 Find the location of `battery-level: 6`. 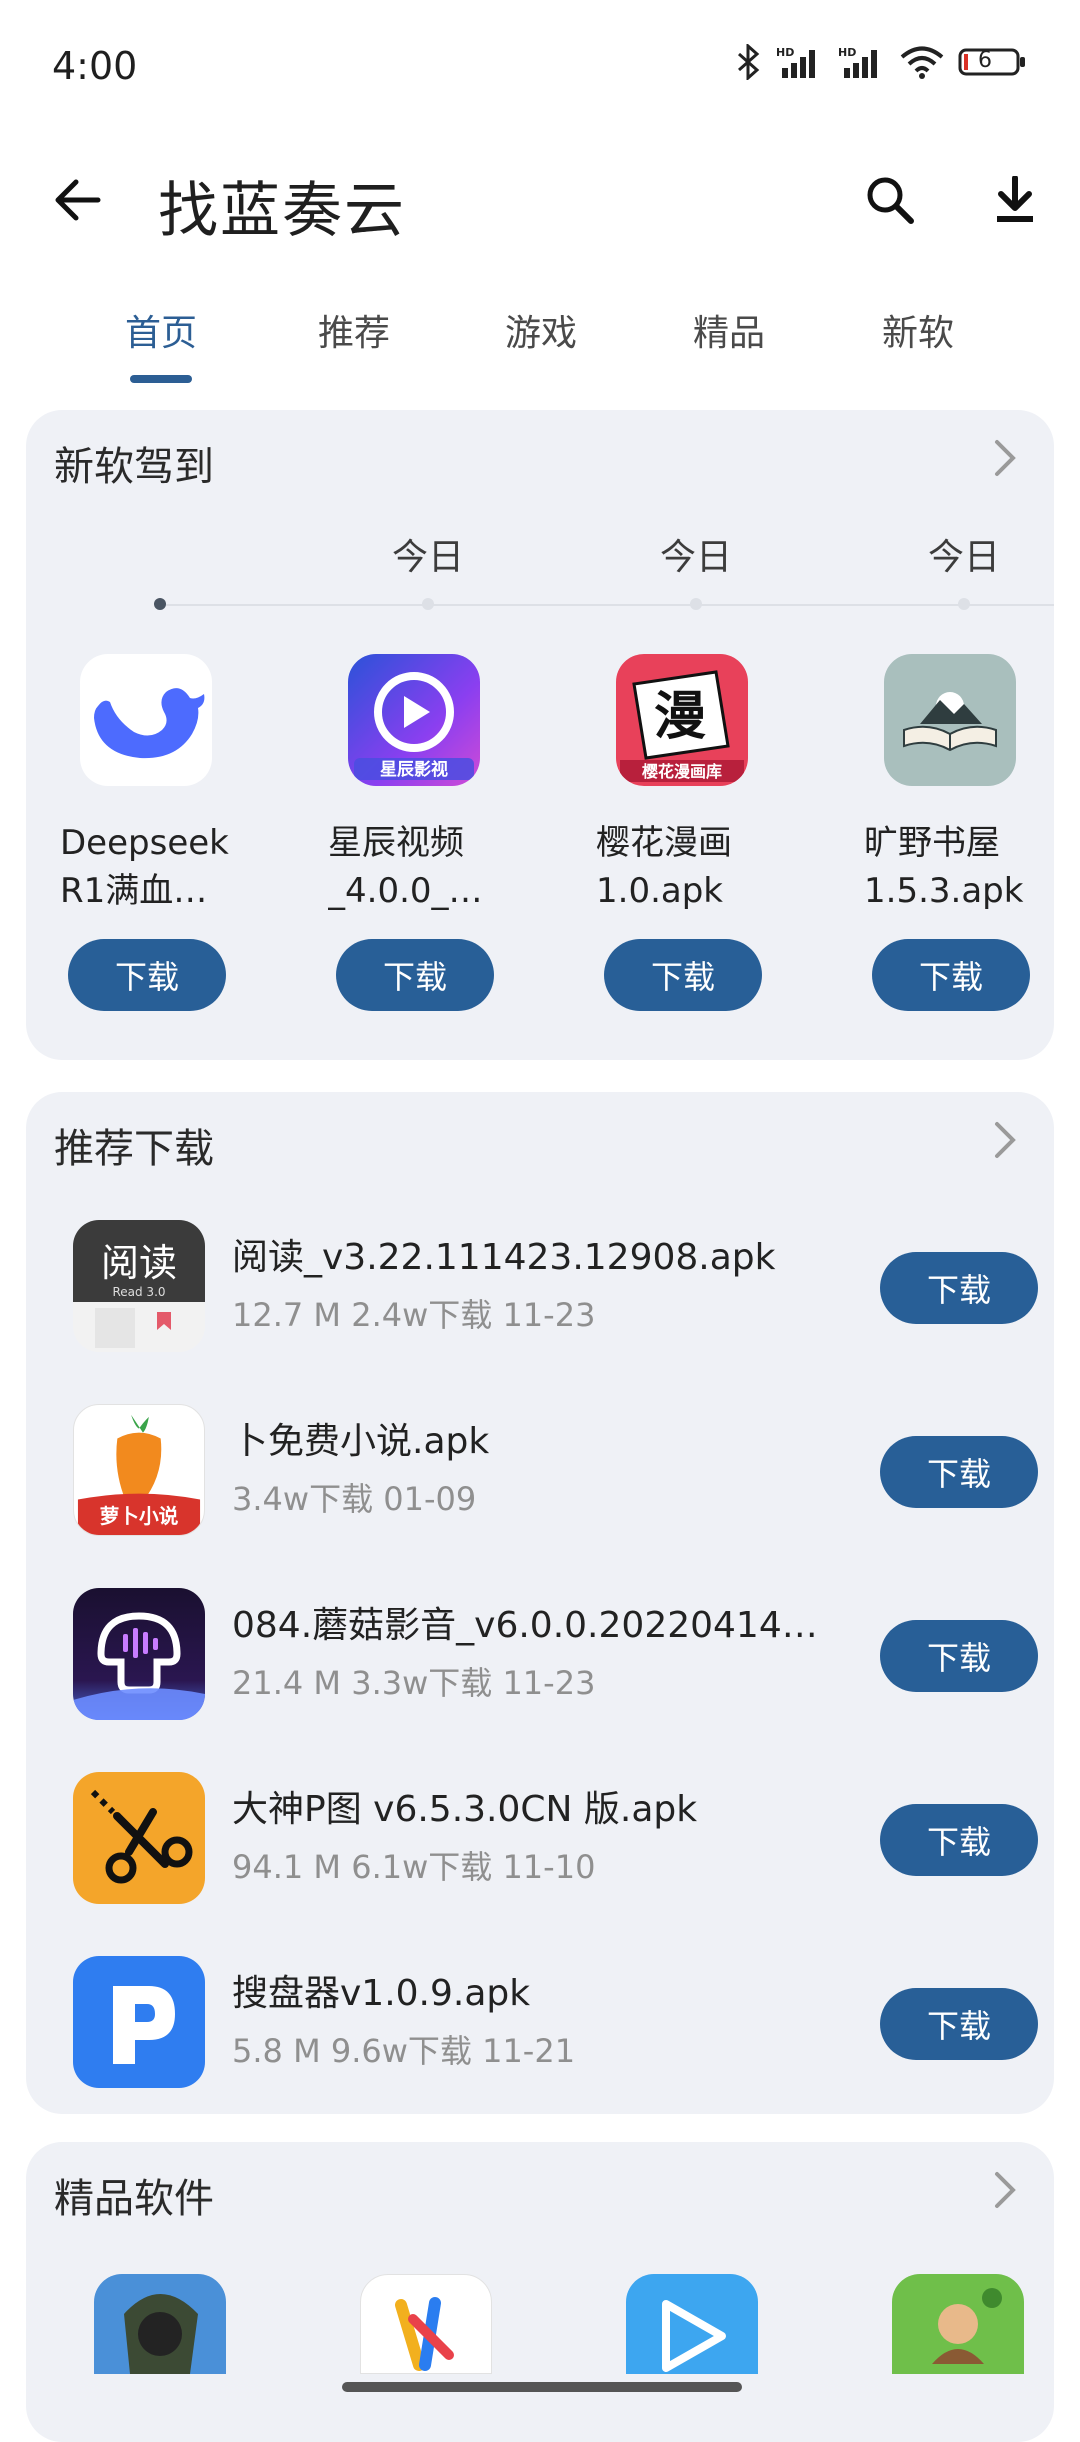

battery-level: 6 is located at coordinates (985, 60).